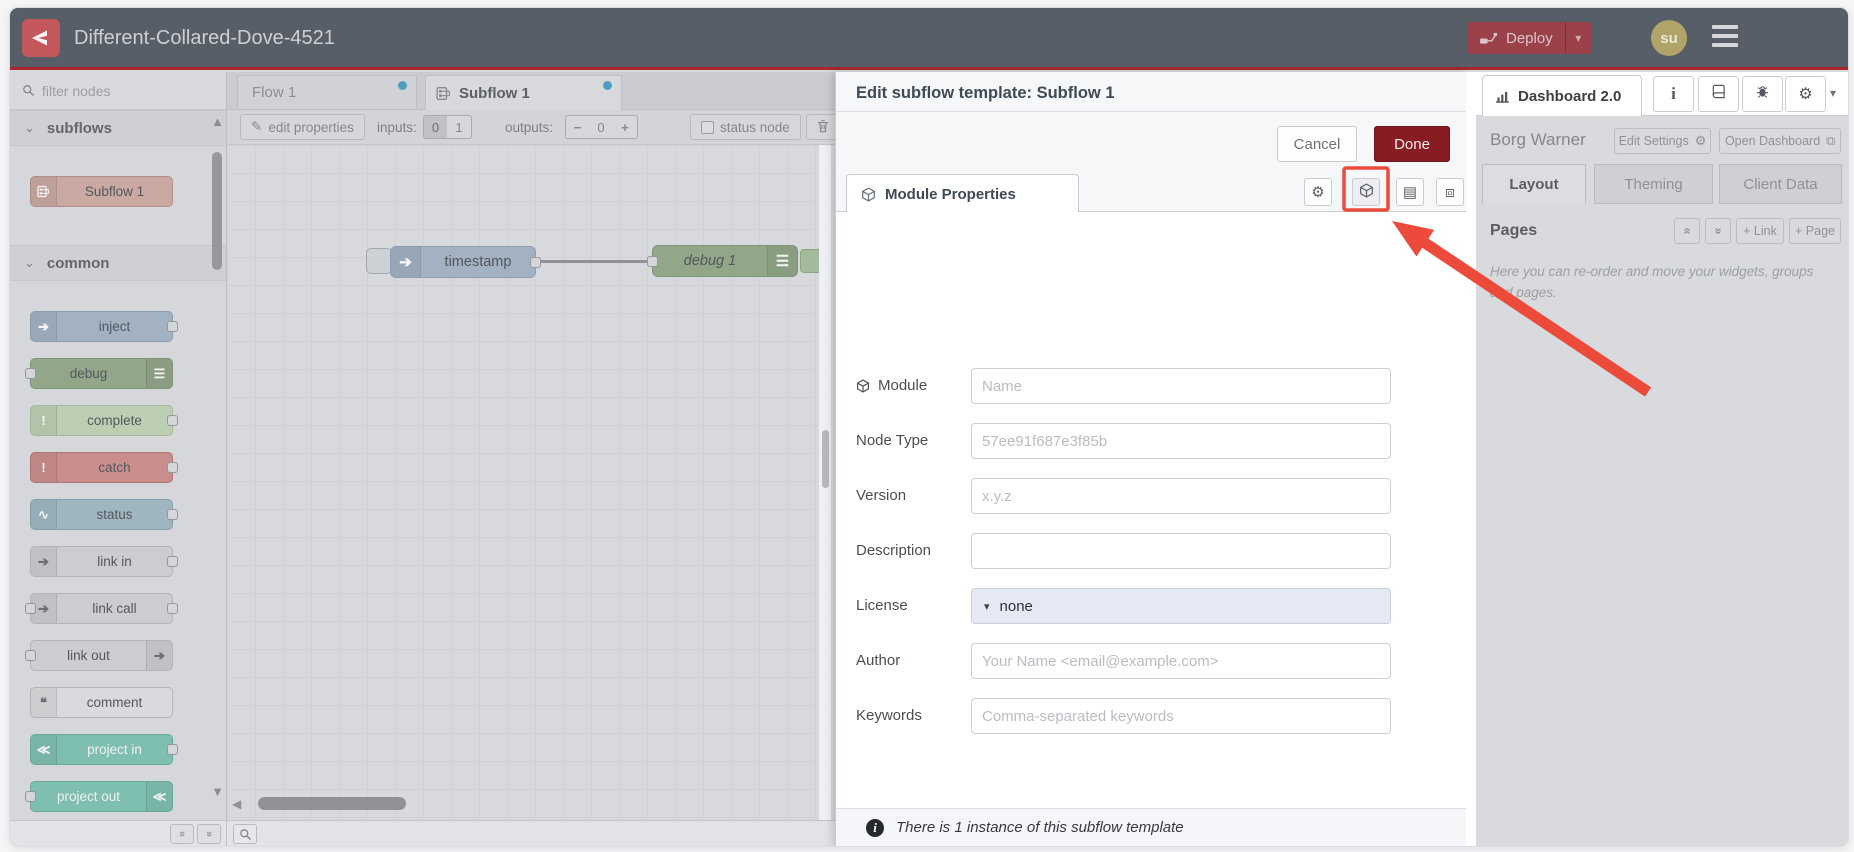 Image resolution: width=1854 pixels, height=852 pixels. Describe the element at coordinates (41, 38) in the screenshot. I see `flowfuse-logo-icon` at that location.